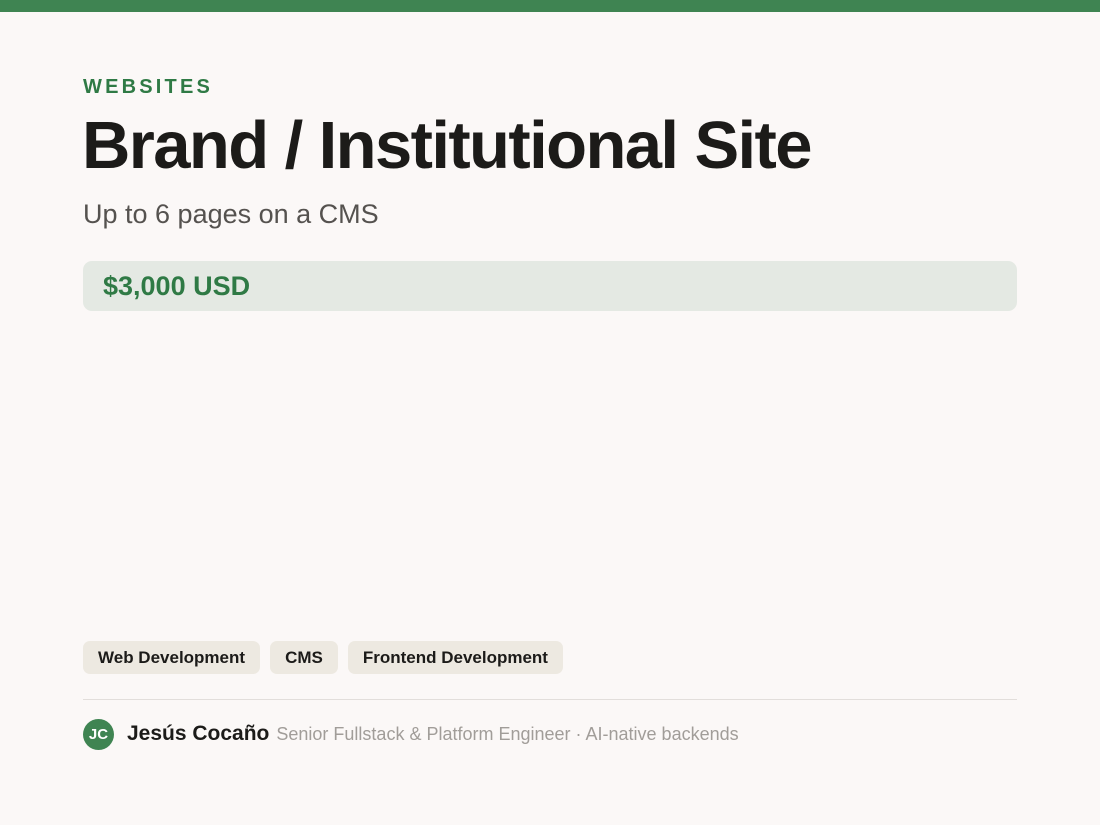 This screenshot has height=825, width=1100. I want to click on tag-web-development: Web Development, so click(172, 657).